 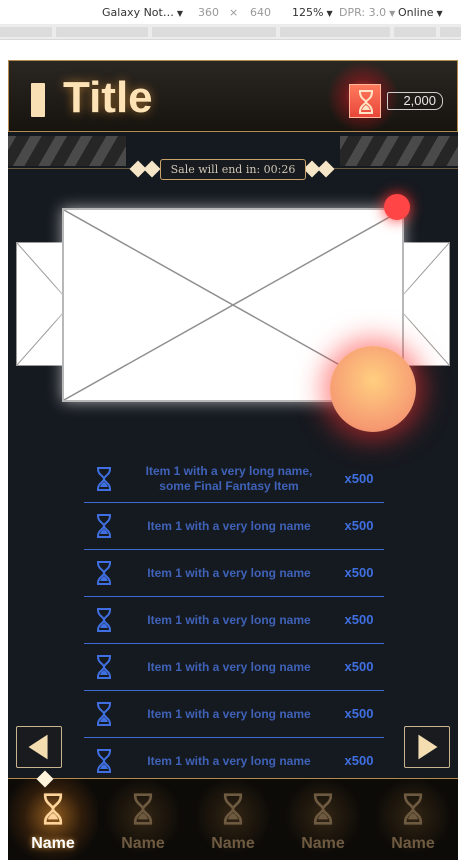 What do you see at coordinates (38, 100) in the screenshot?
I see `title-accent` at bounding box center [38, 100].